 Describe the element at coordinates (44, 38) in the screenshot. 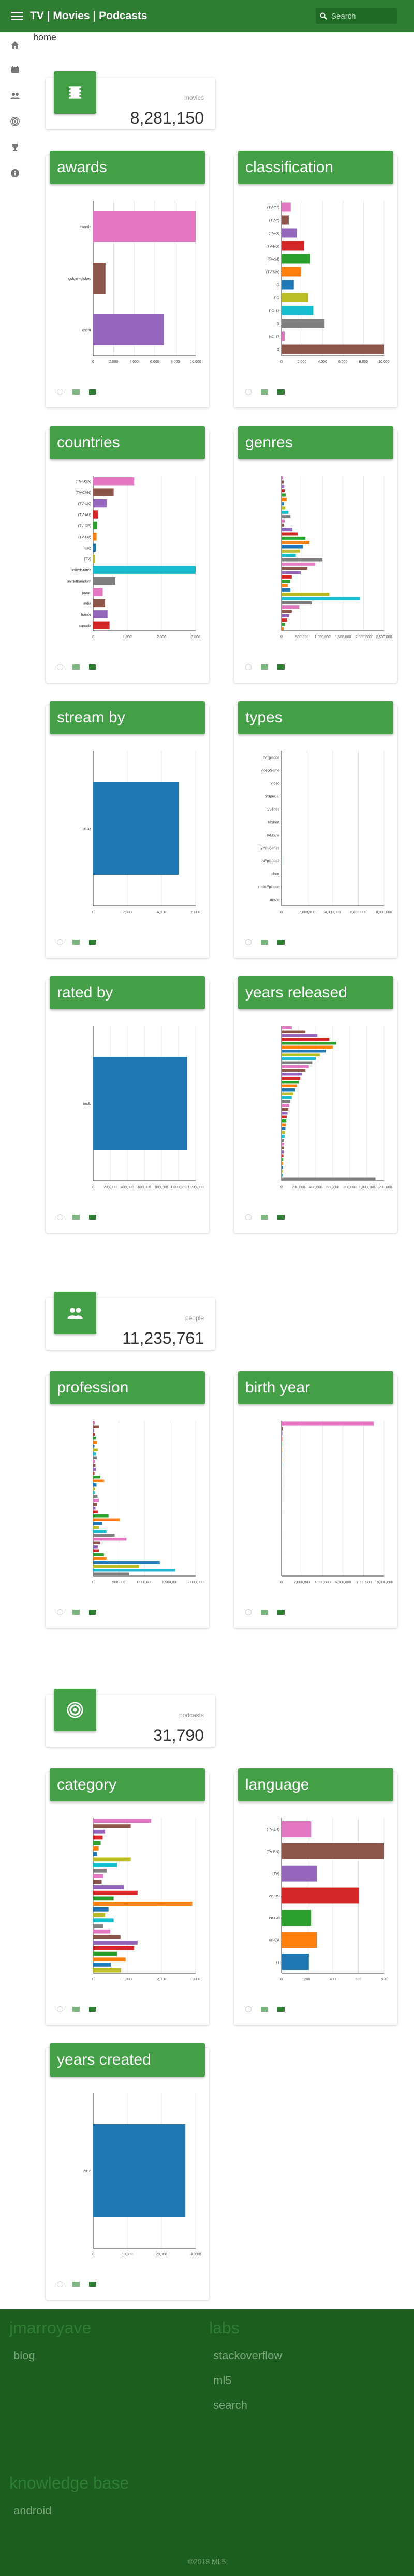

I see `breadcrumb: home` at that location.